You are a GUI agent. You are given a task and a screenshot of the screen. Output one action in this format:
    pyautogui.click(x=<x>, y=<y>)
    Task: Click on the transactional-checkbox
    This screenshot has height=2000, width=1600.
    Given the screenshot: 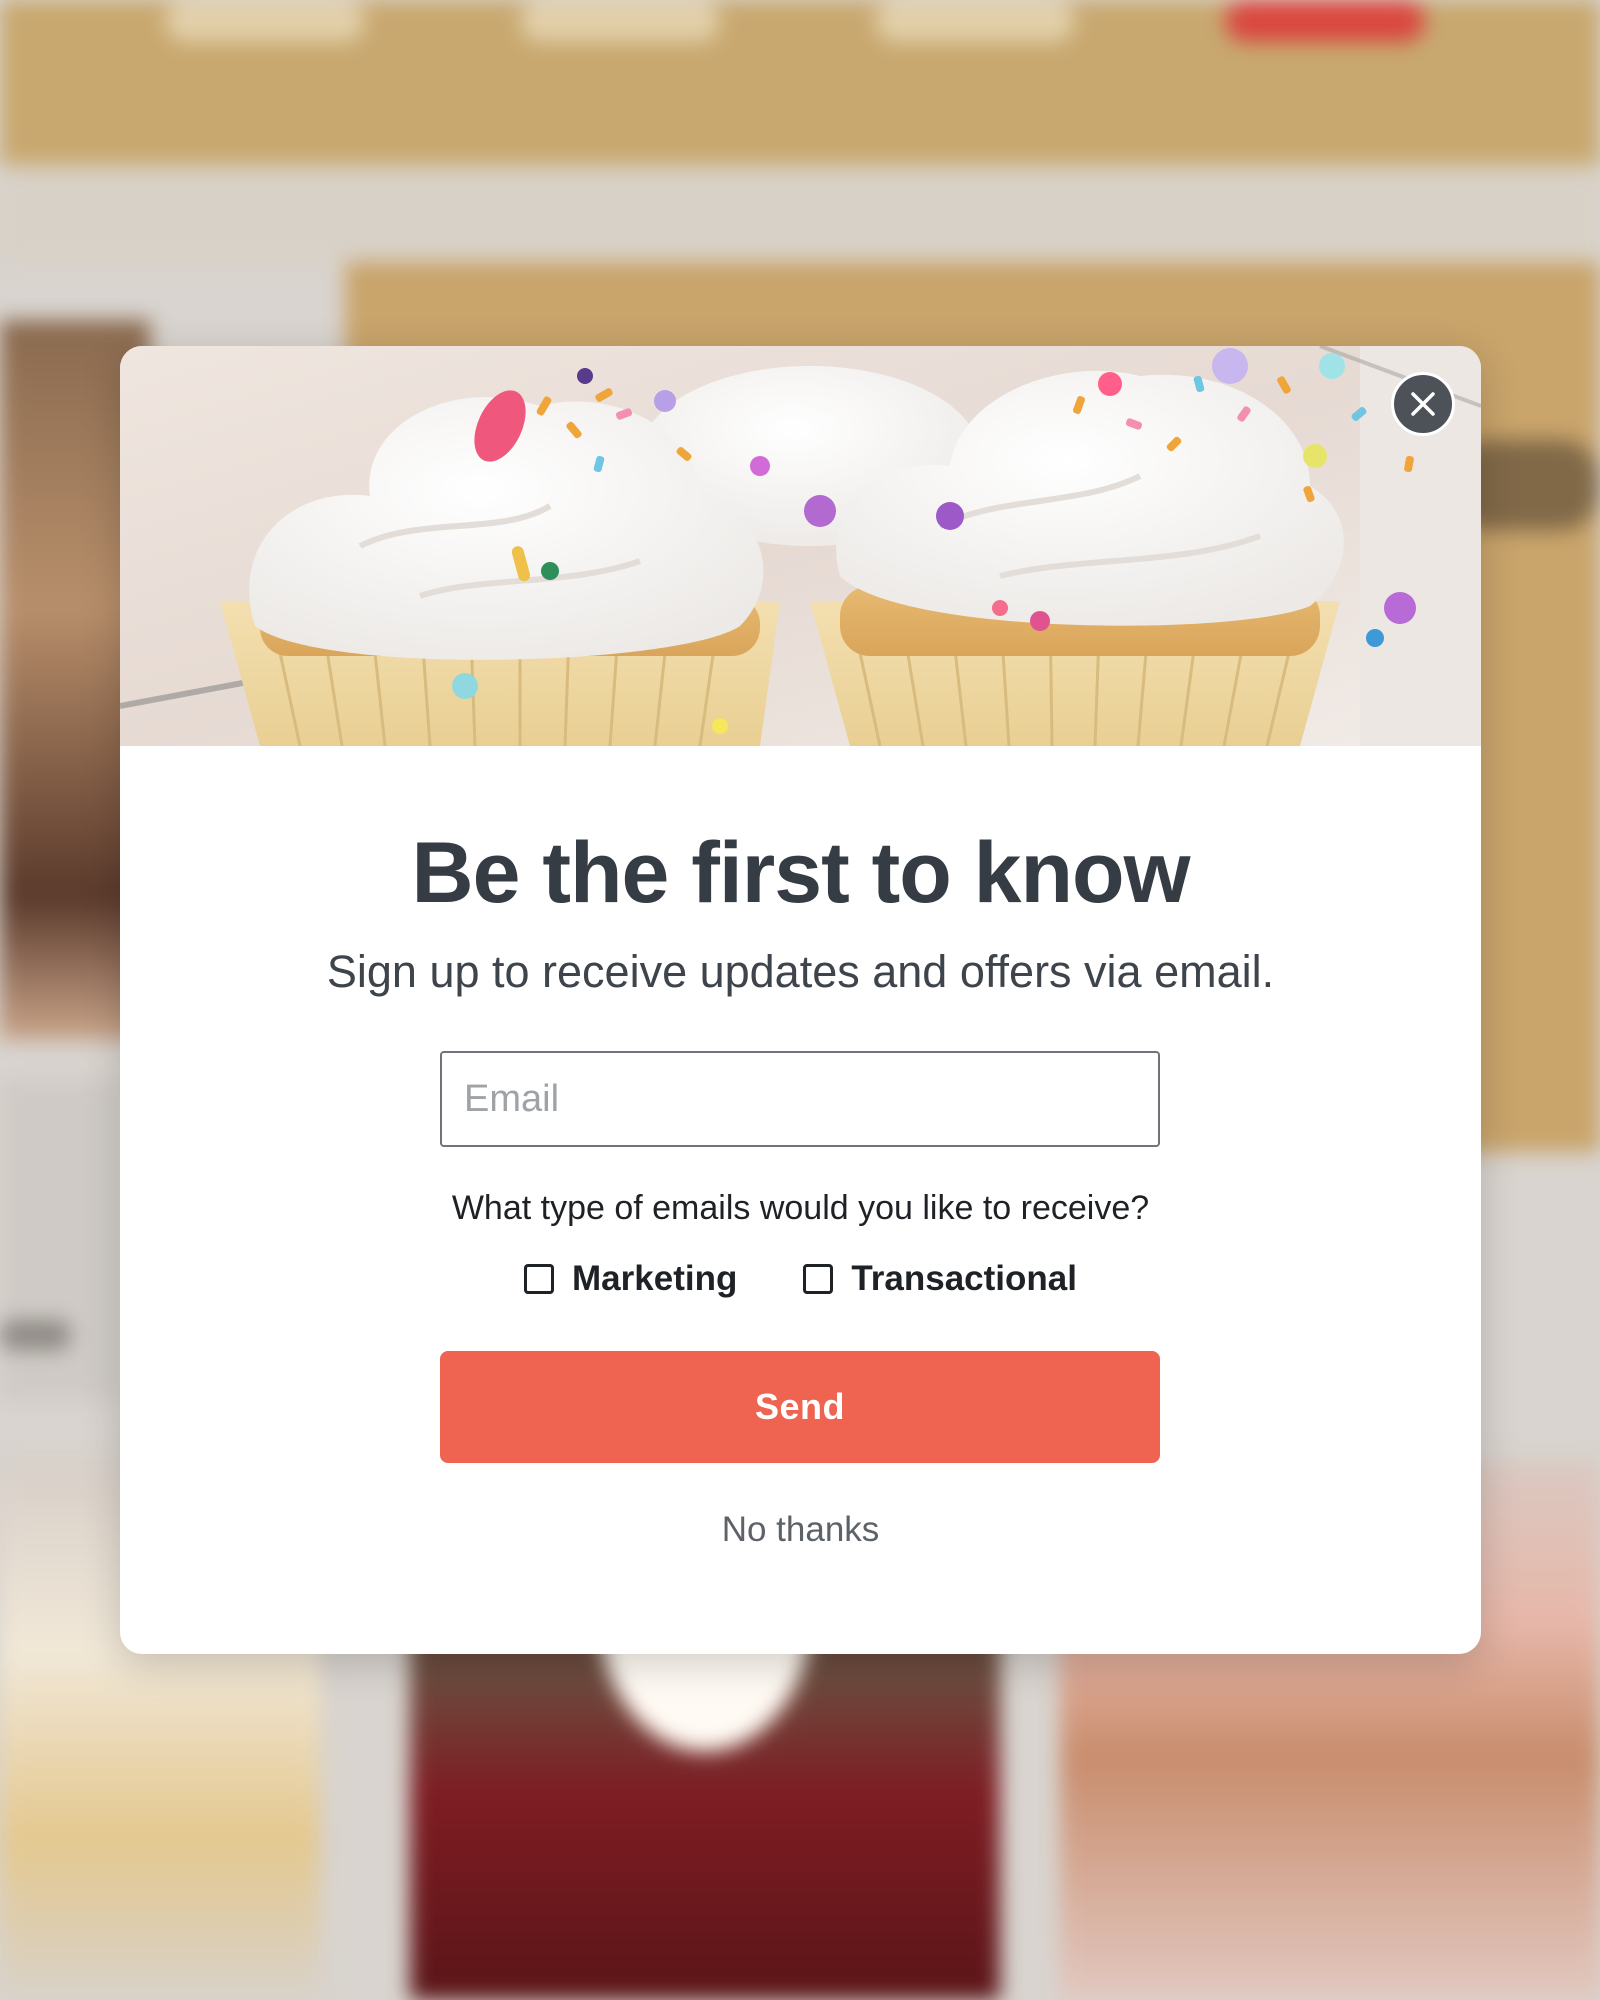 What is the action you would take?
    pyautogui.click(x=818, y=1279)
    